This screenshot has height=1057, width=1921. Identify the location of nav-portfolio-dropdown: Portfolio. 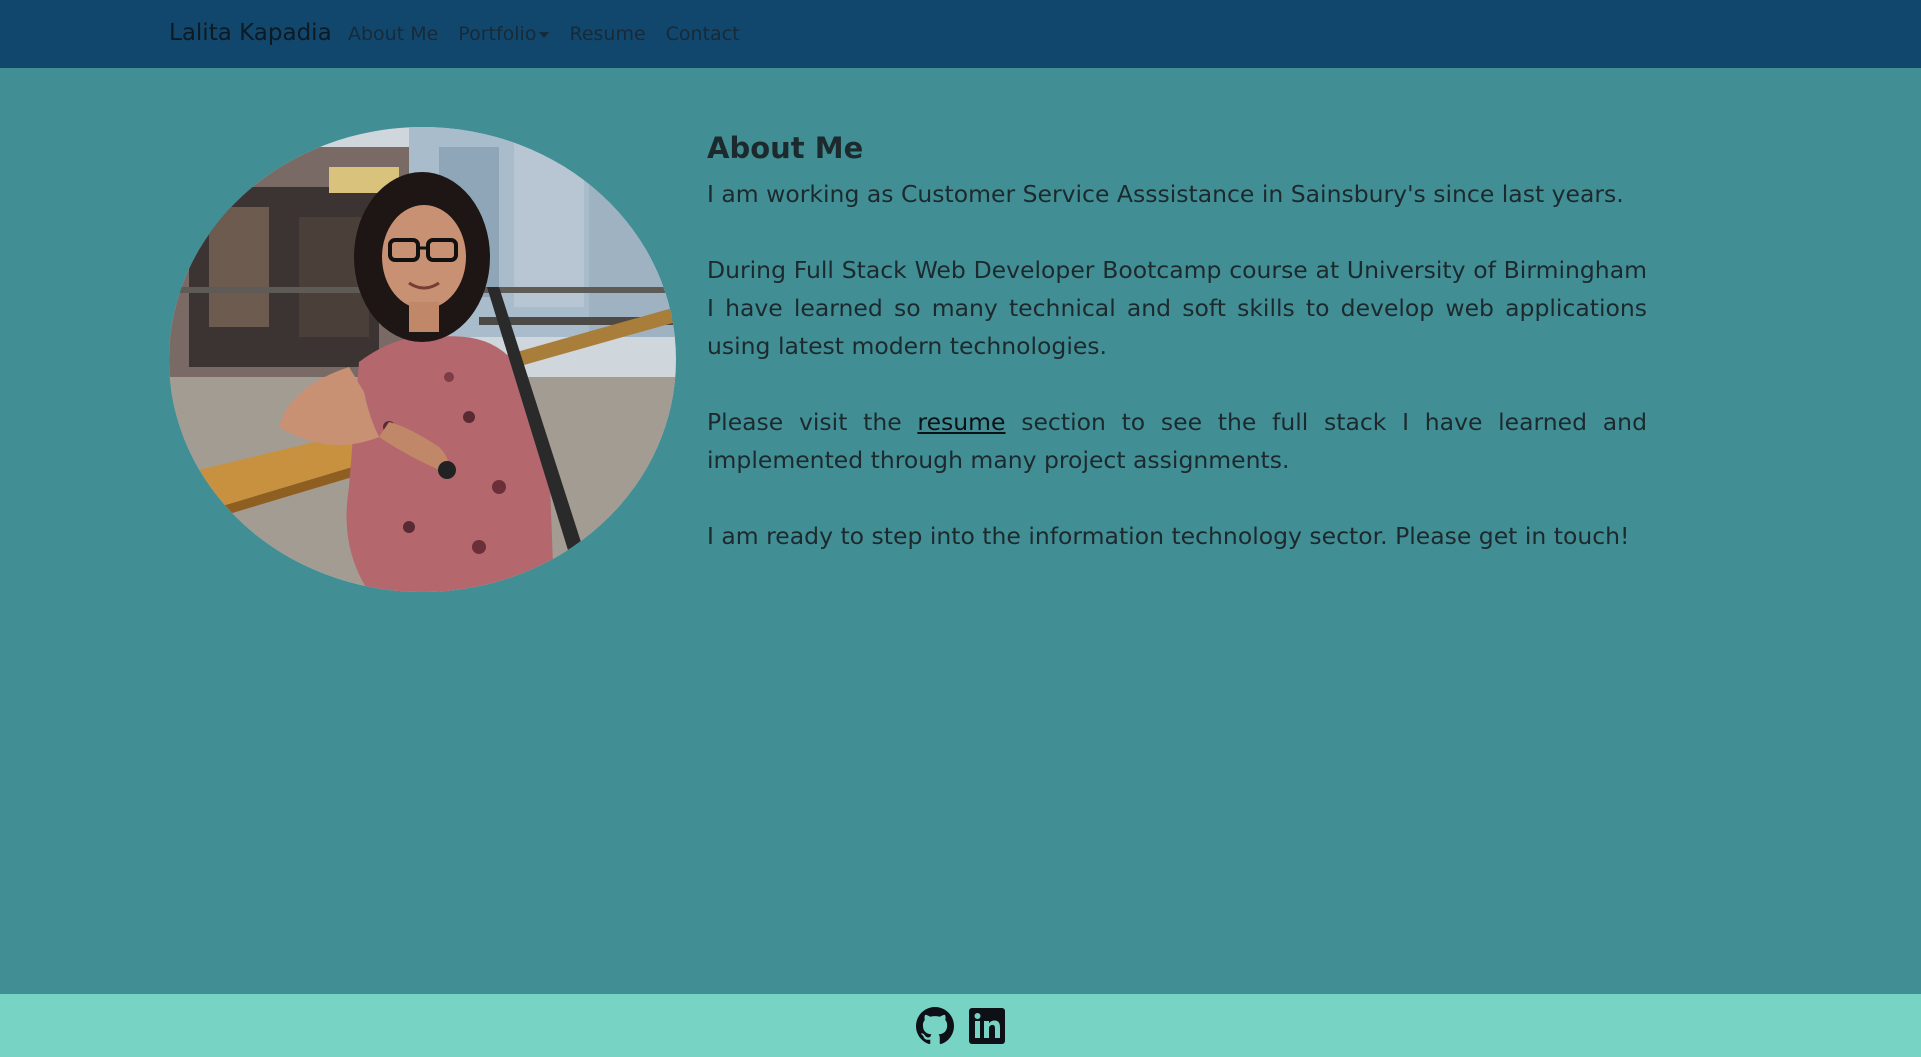
(504, 34).